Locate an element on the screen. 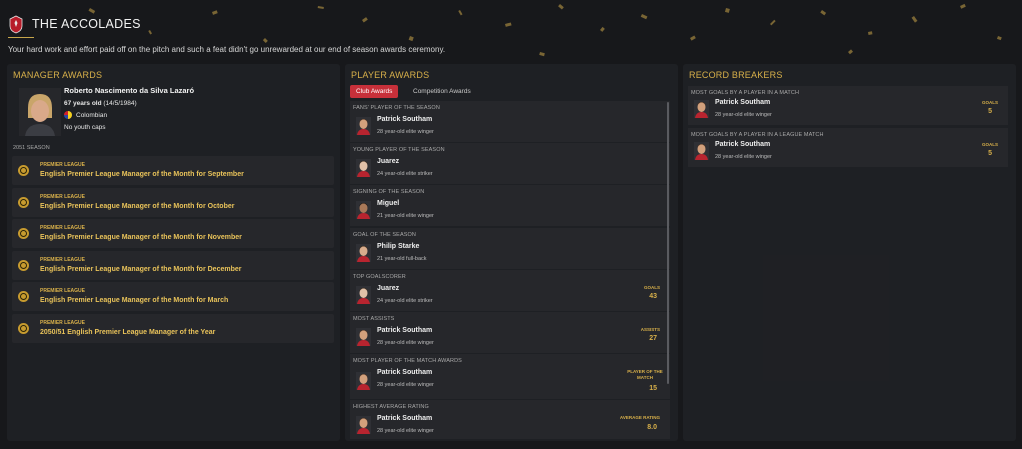  colombia-flag-icon is located at coordinates (68, 115).